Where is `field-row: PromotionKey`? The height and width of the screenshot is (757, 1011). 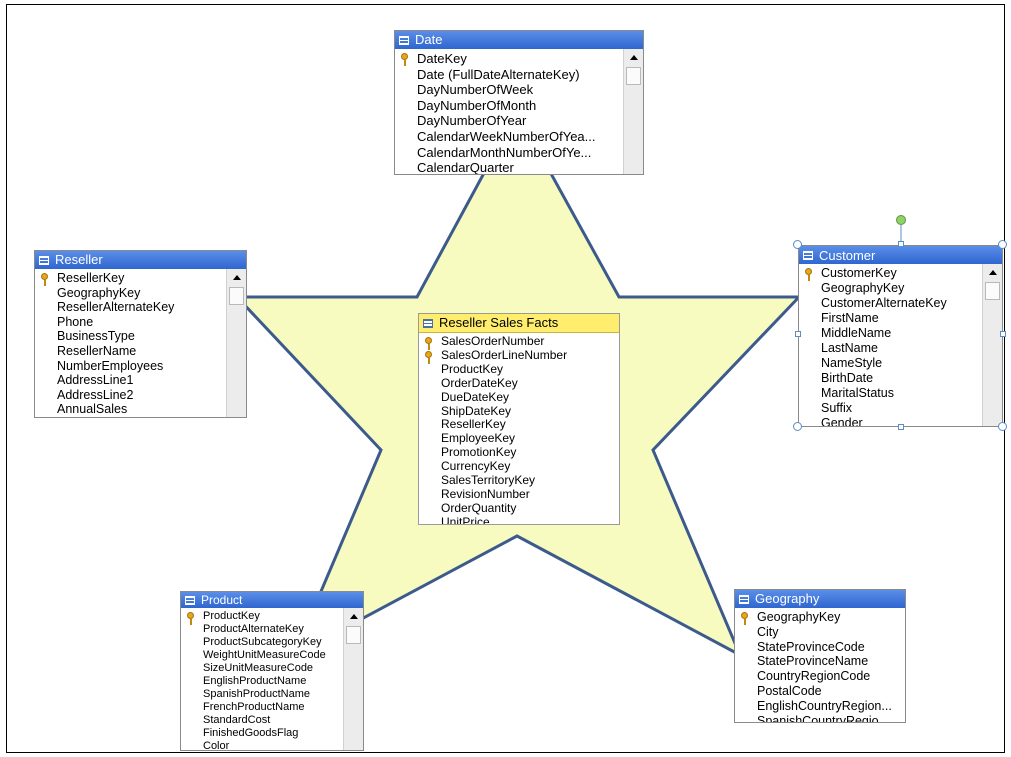 field-row: PromotionKey is located at coordinates (519, 452).